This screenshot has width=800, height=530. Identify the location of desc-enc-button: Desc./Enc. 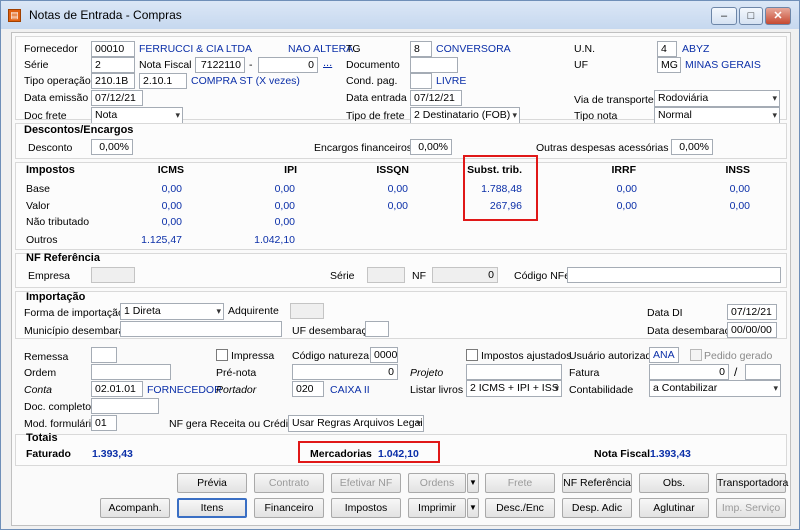
(520, 508).